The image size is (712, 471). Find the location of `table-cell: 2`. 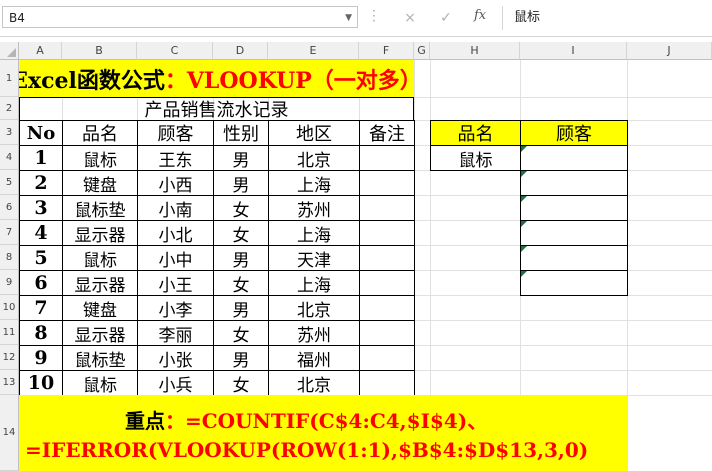

table-cell: 2 is located at coordinates (41, 183).